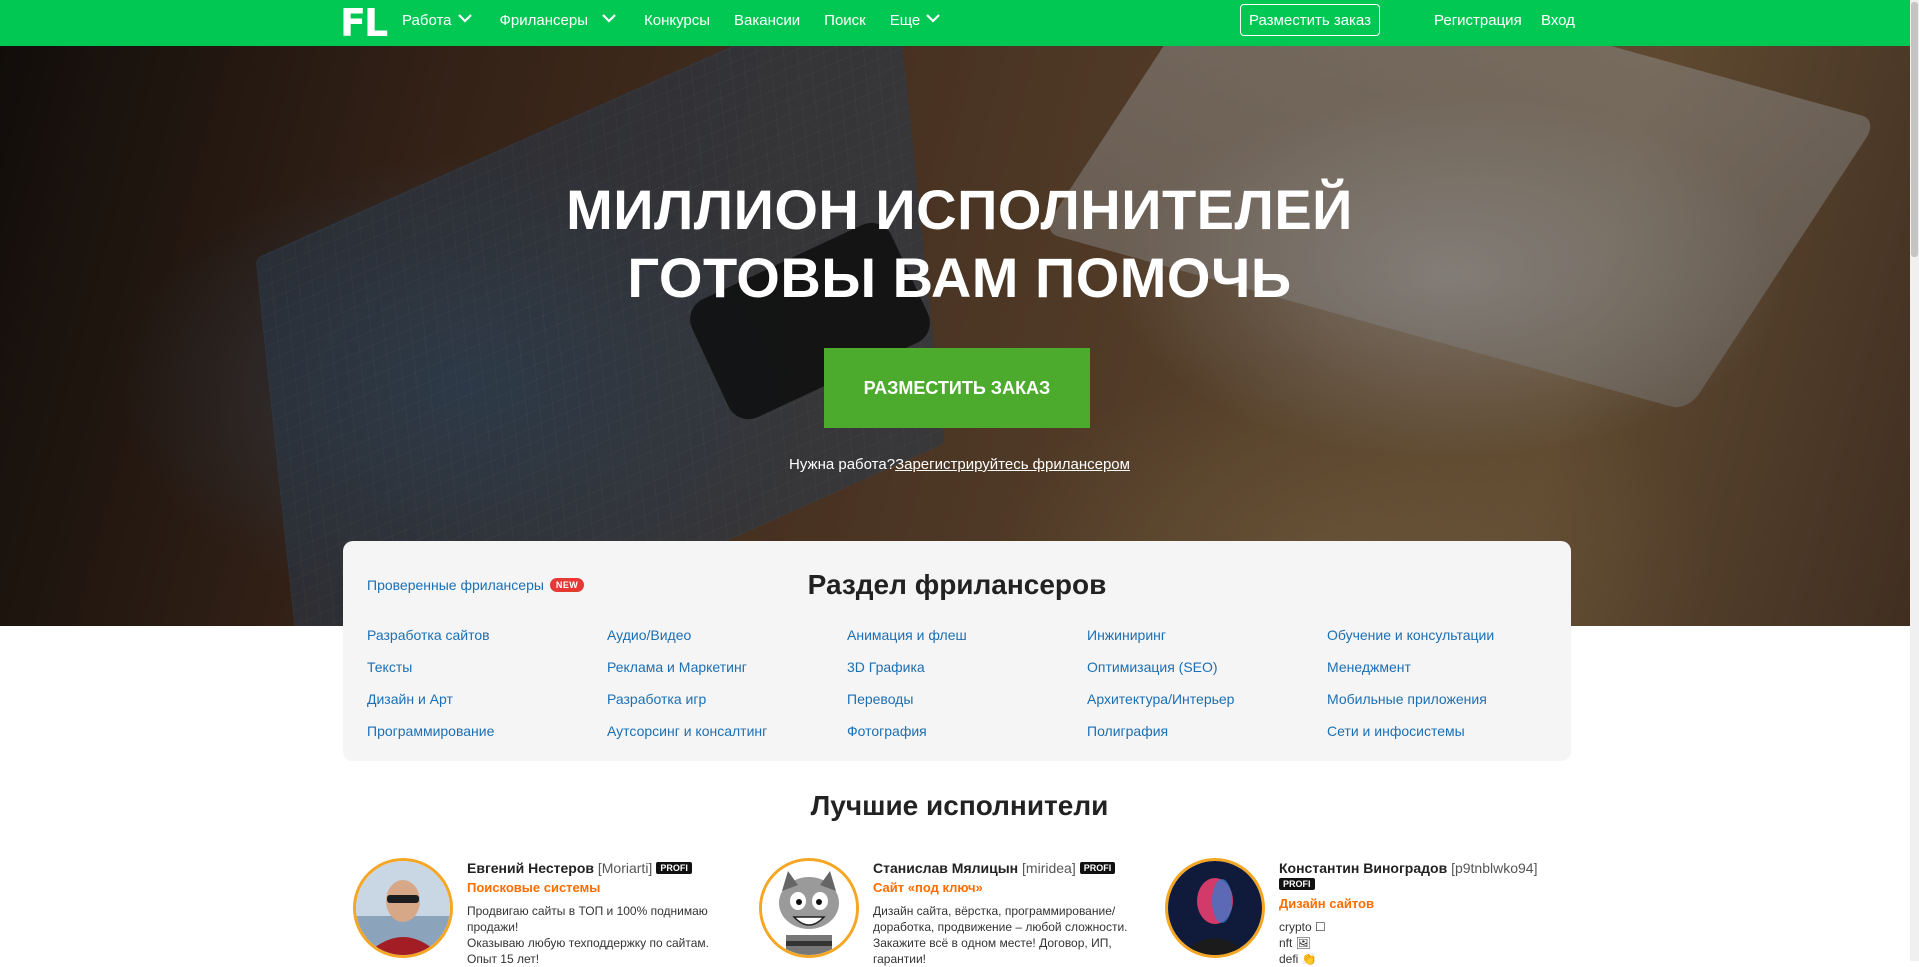  What do you see at coordinates (1295, 943) in the screenshot?
I see `description-line: nft 🖼` at bounding box center [1295, 943].